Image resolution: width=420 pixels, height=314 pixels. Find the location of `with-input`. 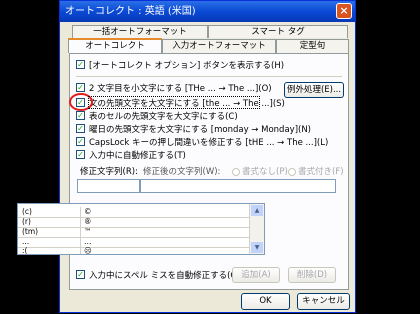

with-input is located at coordinates (238, 186).